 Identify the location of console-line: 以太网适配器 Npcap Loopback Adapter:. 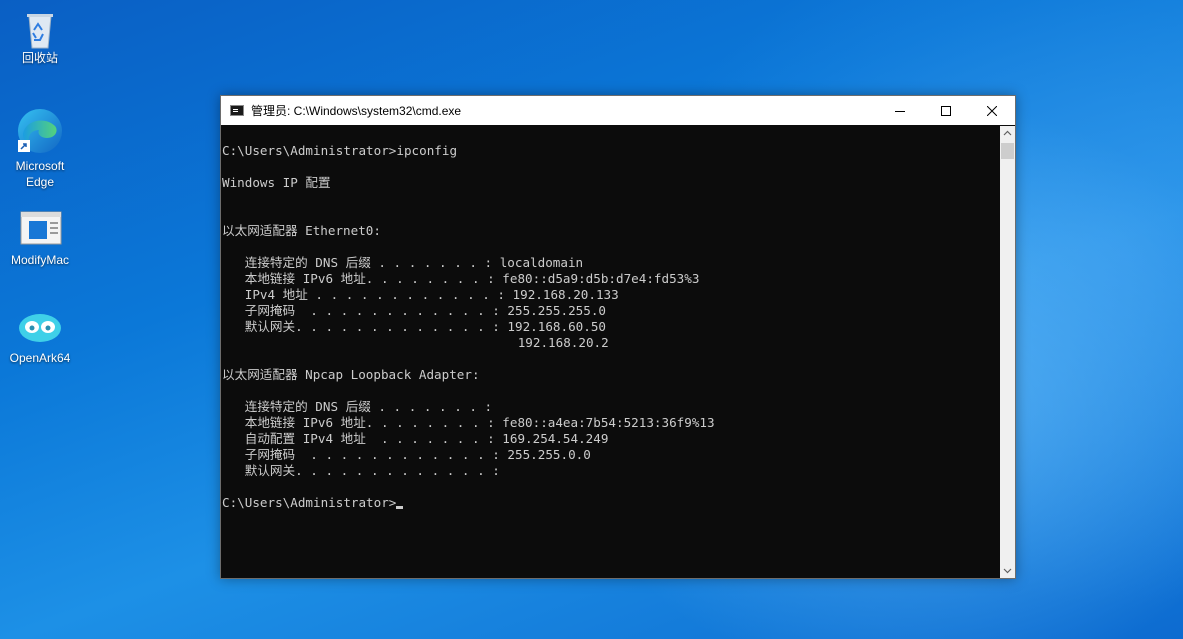
(351, 374).